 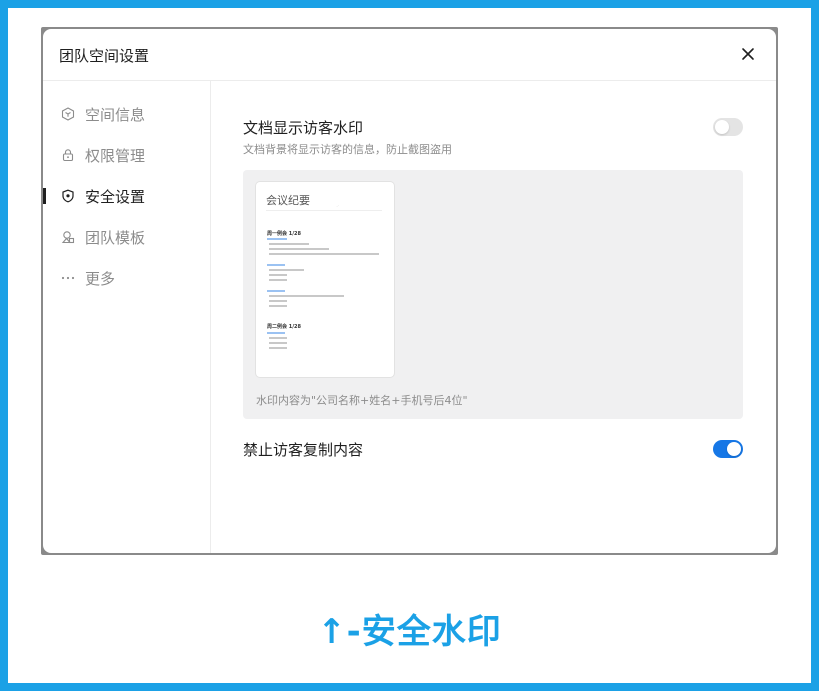 What do you see at coordinates (115, 196) in the screenshot?
I see `sidebar-item-label: 安全设置` at bounding box center [115, 196].